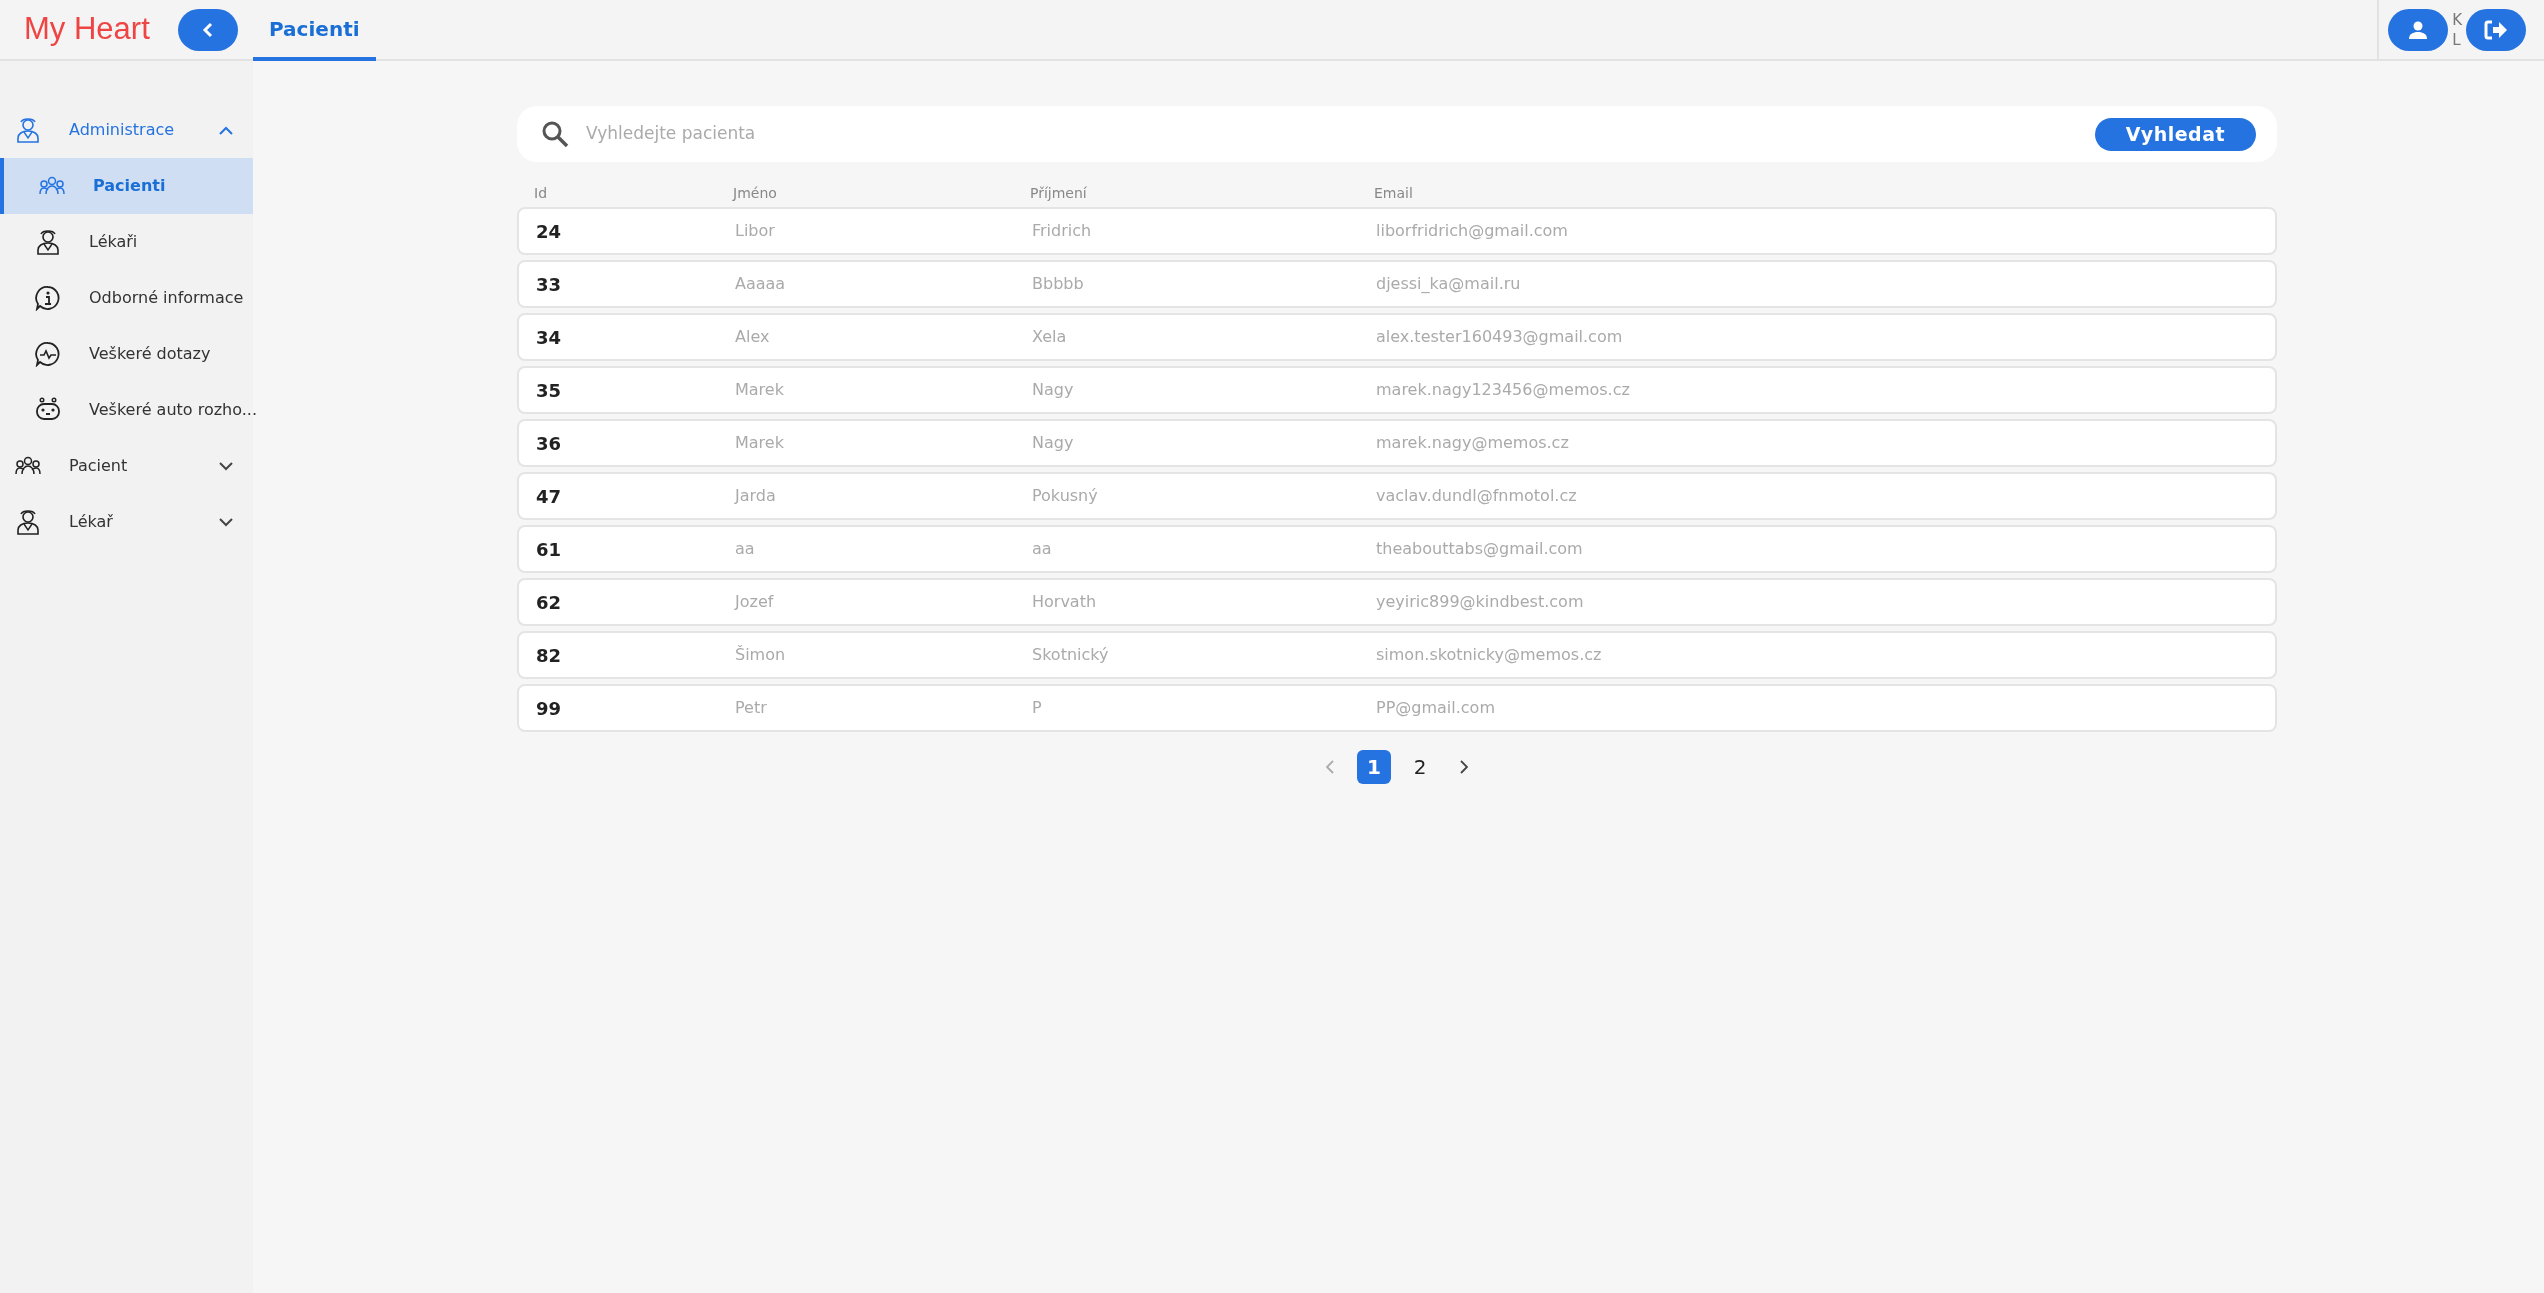 This screenshot has height=1293, width=2544. I want to click on column-header: Jméno, so click(755, 193).